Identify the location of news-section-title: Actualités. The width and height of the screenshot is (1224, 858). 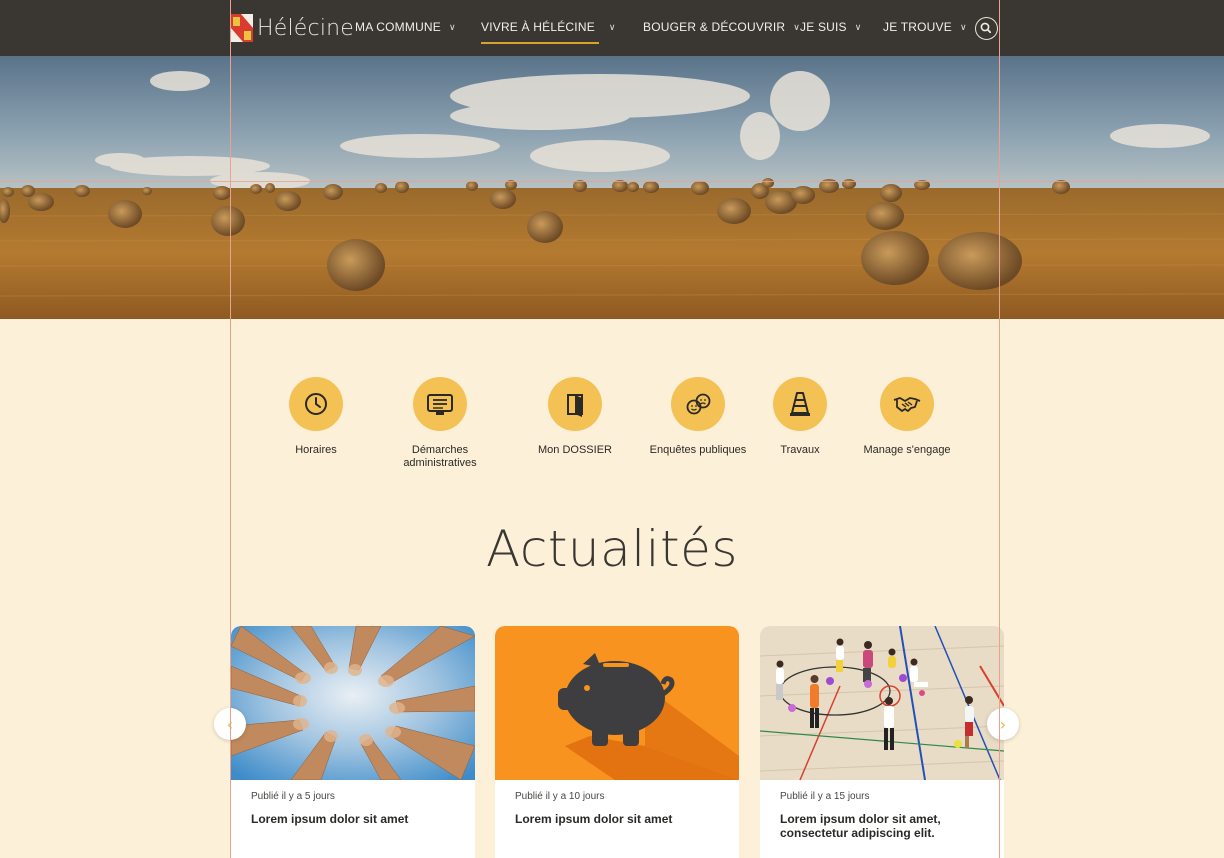
(612, 549).